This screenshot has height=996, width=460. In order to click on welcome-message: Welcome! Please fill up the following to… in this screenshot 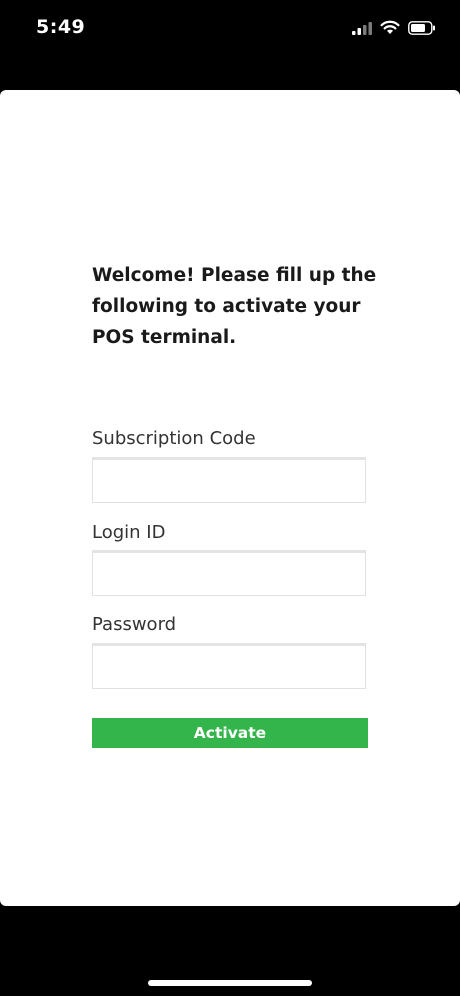, I will do `click(234, 306)`.